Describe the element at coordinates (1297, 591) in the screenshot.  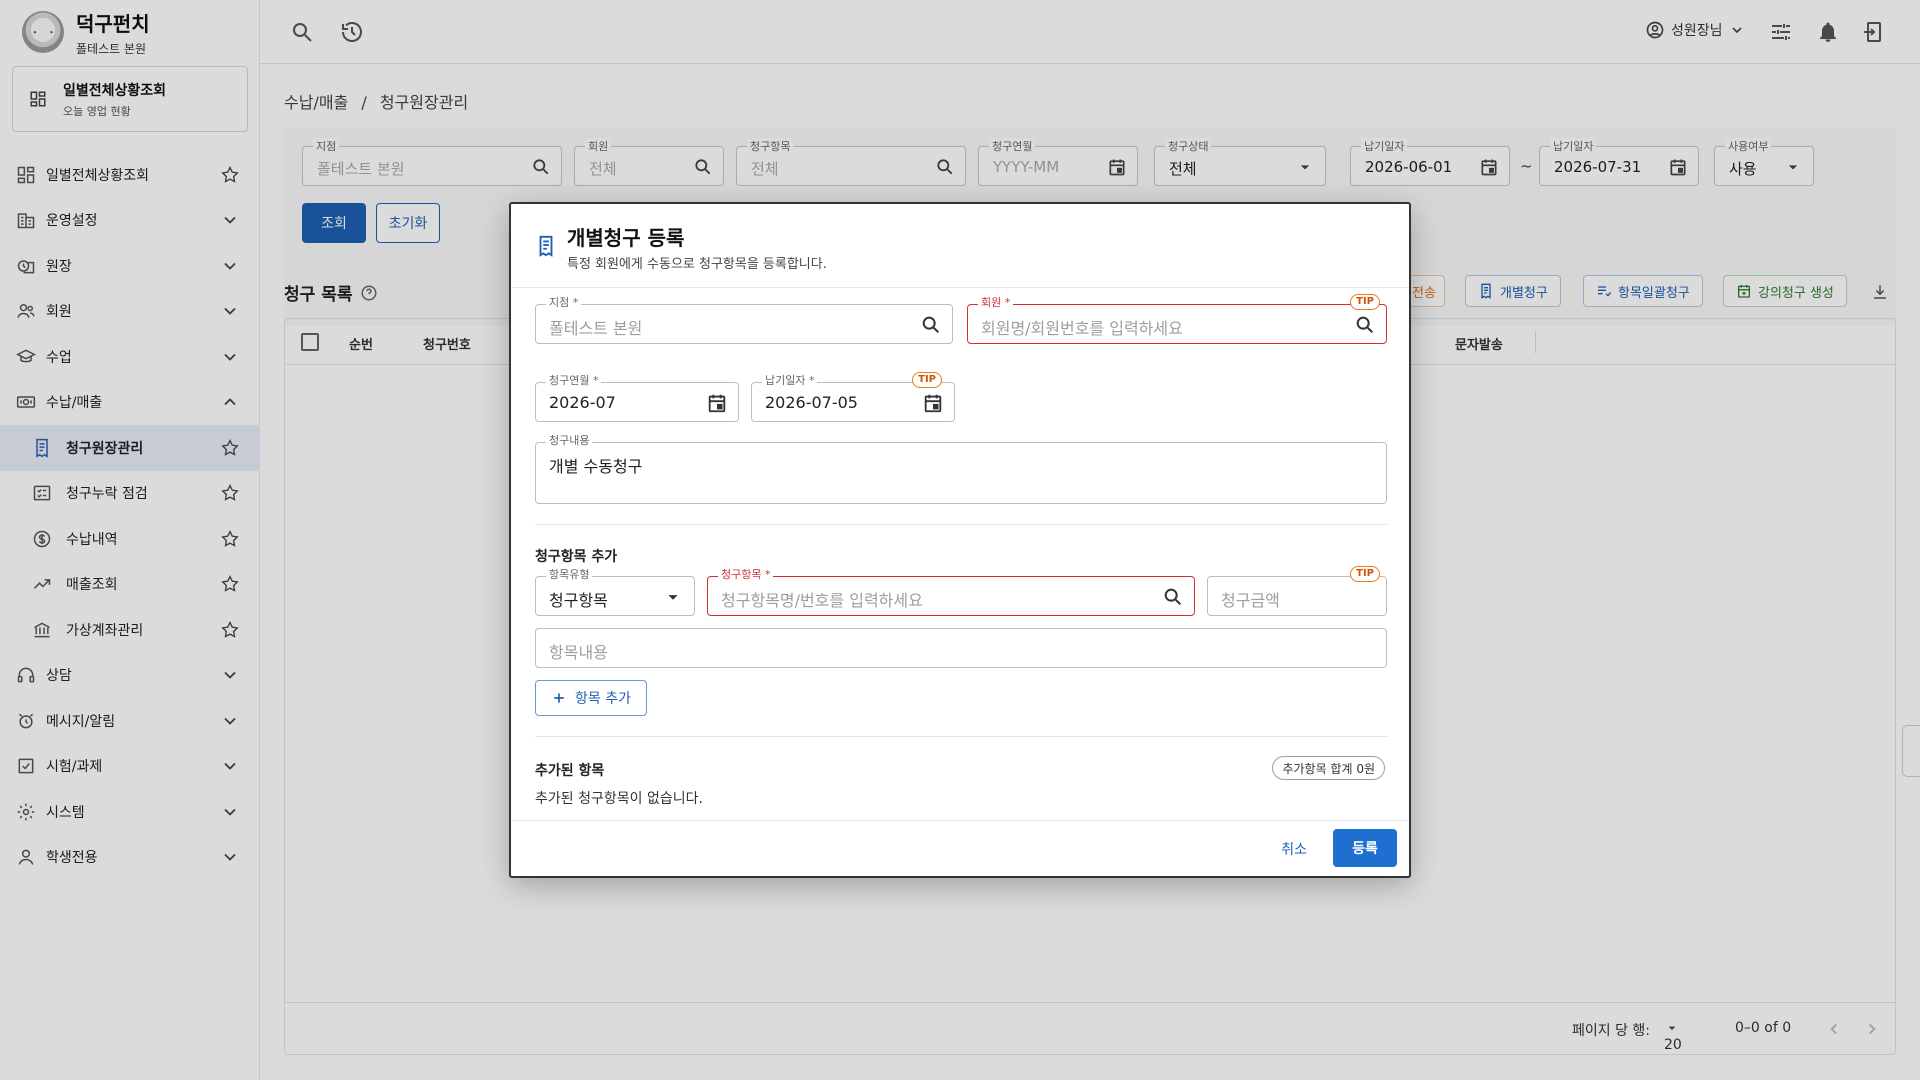
I see `bill-amount-field: TIP 청구금액` at that location.